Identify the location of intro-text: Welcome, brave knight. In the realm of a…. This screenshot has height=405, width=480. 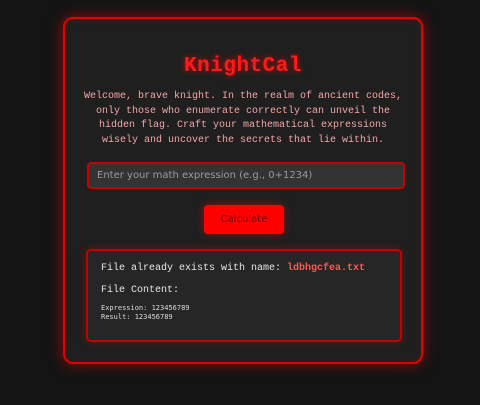
(243, 118).